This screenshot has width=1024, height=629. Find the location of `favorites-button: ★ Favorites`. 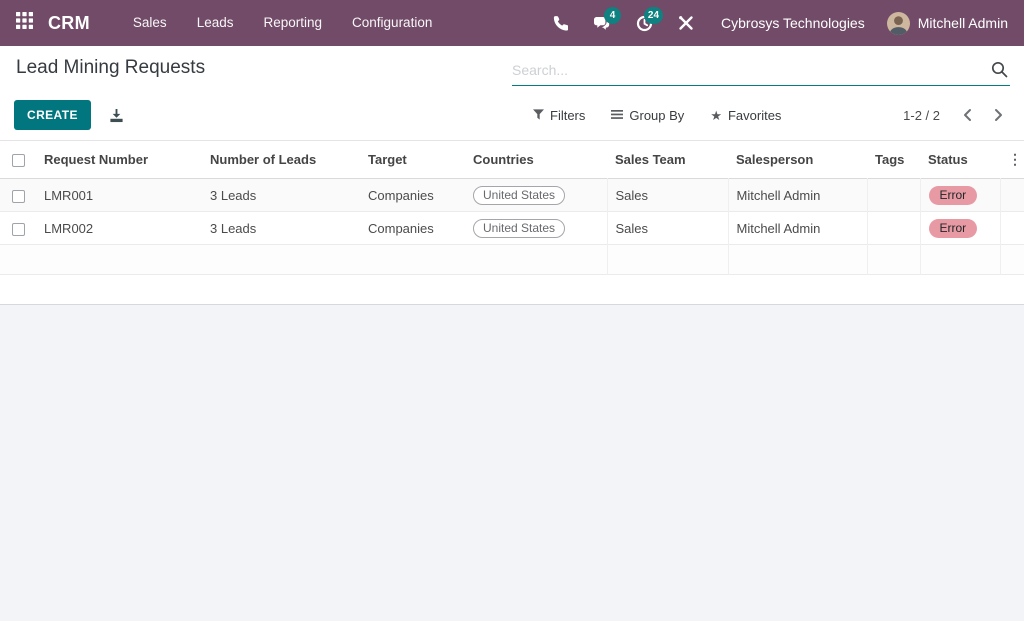

favorites-button: ★ Favorites is located at coordinates (745, 115).